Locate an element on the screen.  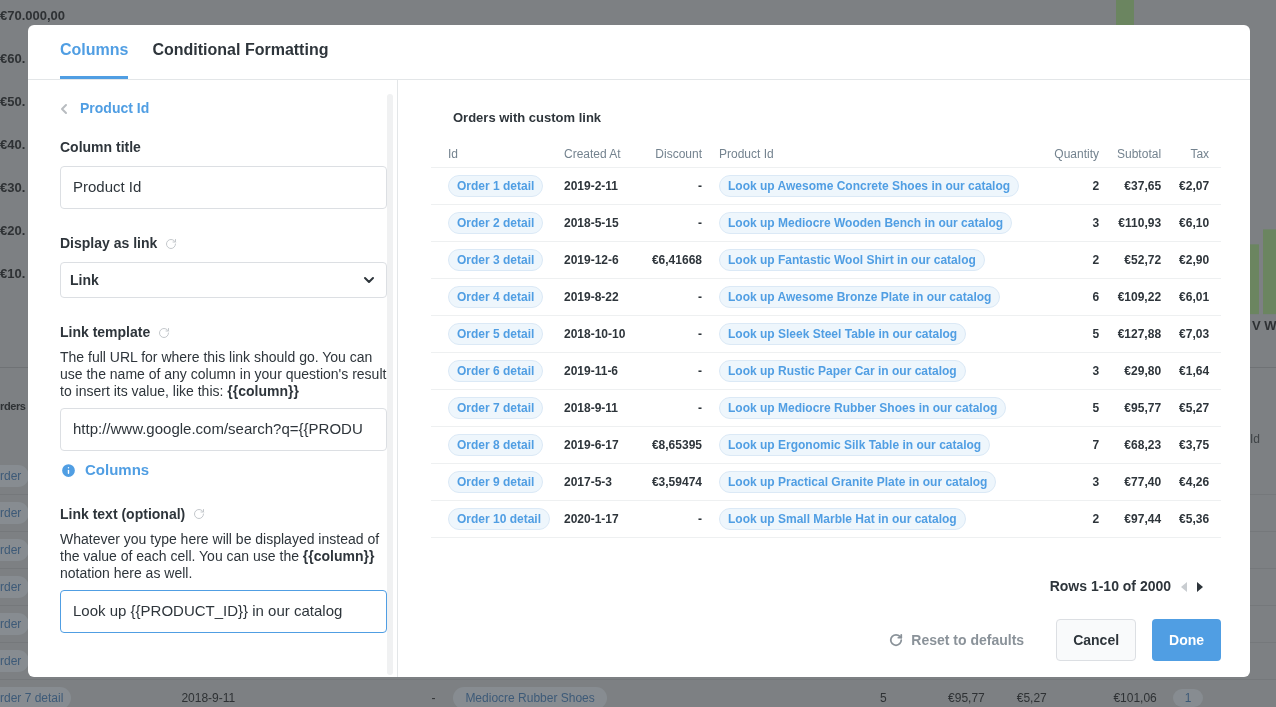
cancel-button: Cancel is located at coordinates (1096, 640).